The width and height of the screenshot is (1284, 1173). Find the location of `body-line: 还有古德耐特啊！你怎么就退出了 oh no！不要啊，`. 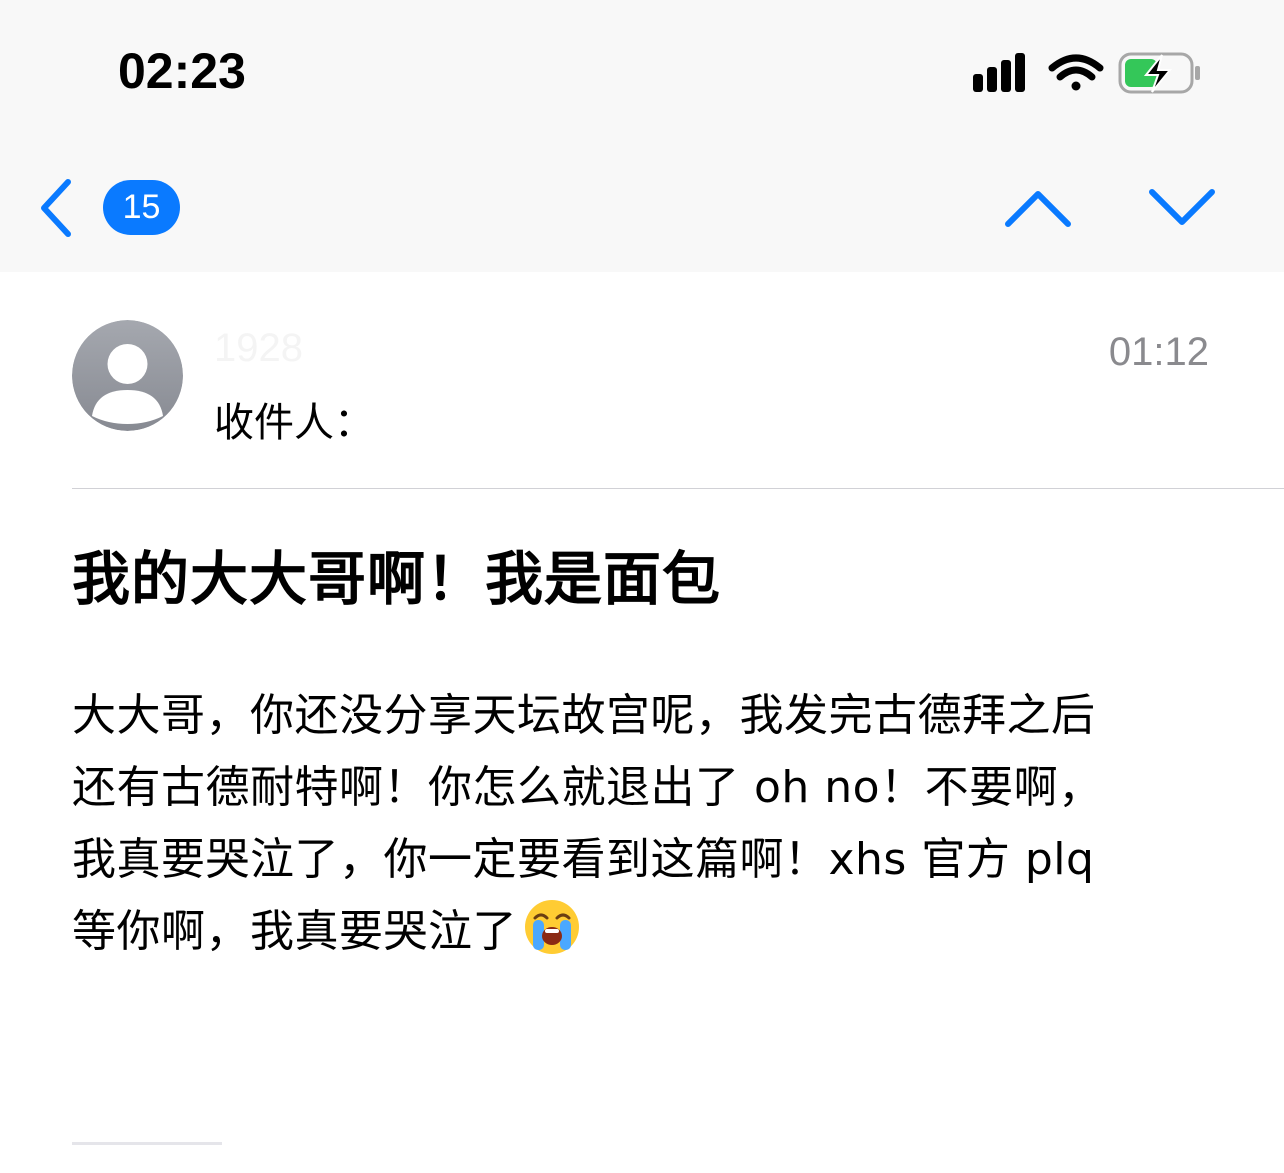

body-line: 还有古德耐特啊！你怎么就退出了 oh no！不要啊， is located at coordinates (587, 787).